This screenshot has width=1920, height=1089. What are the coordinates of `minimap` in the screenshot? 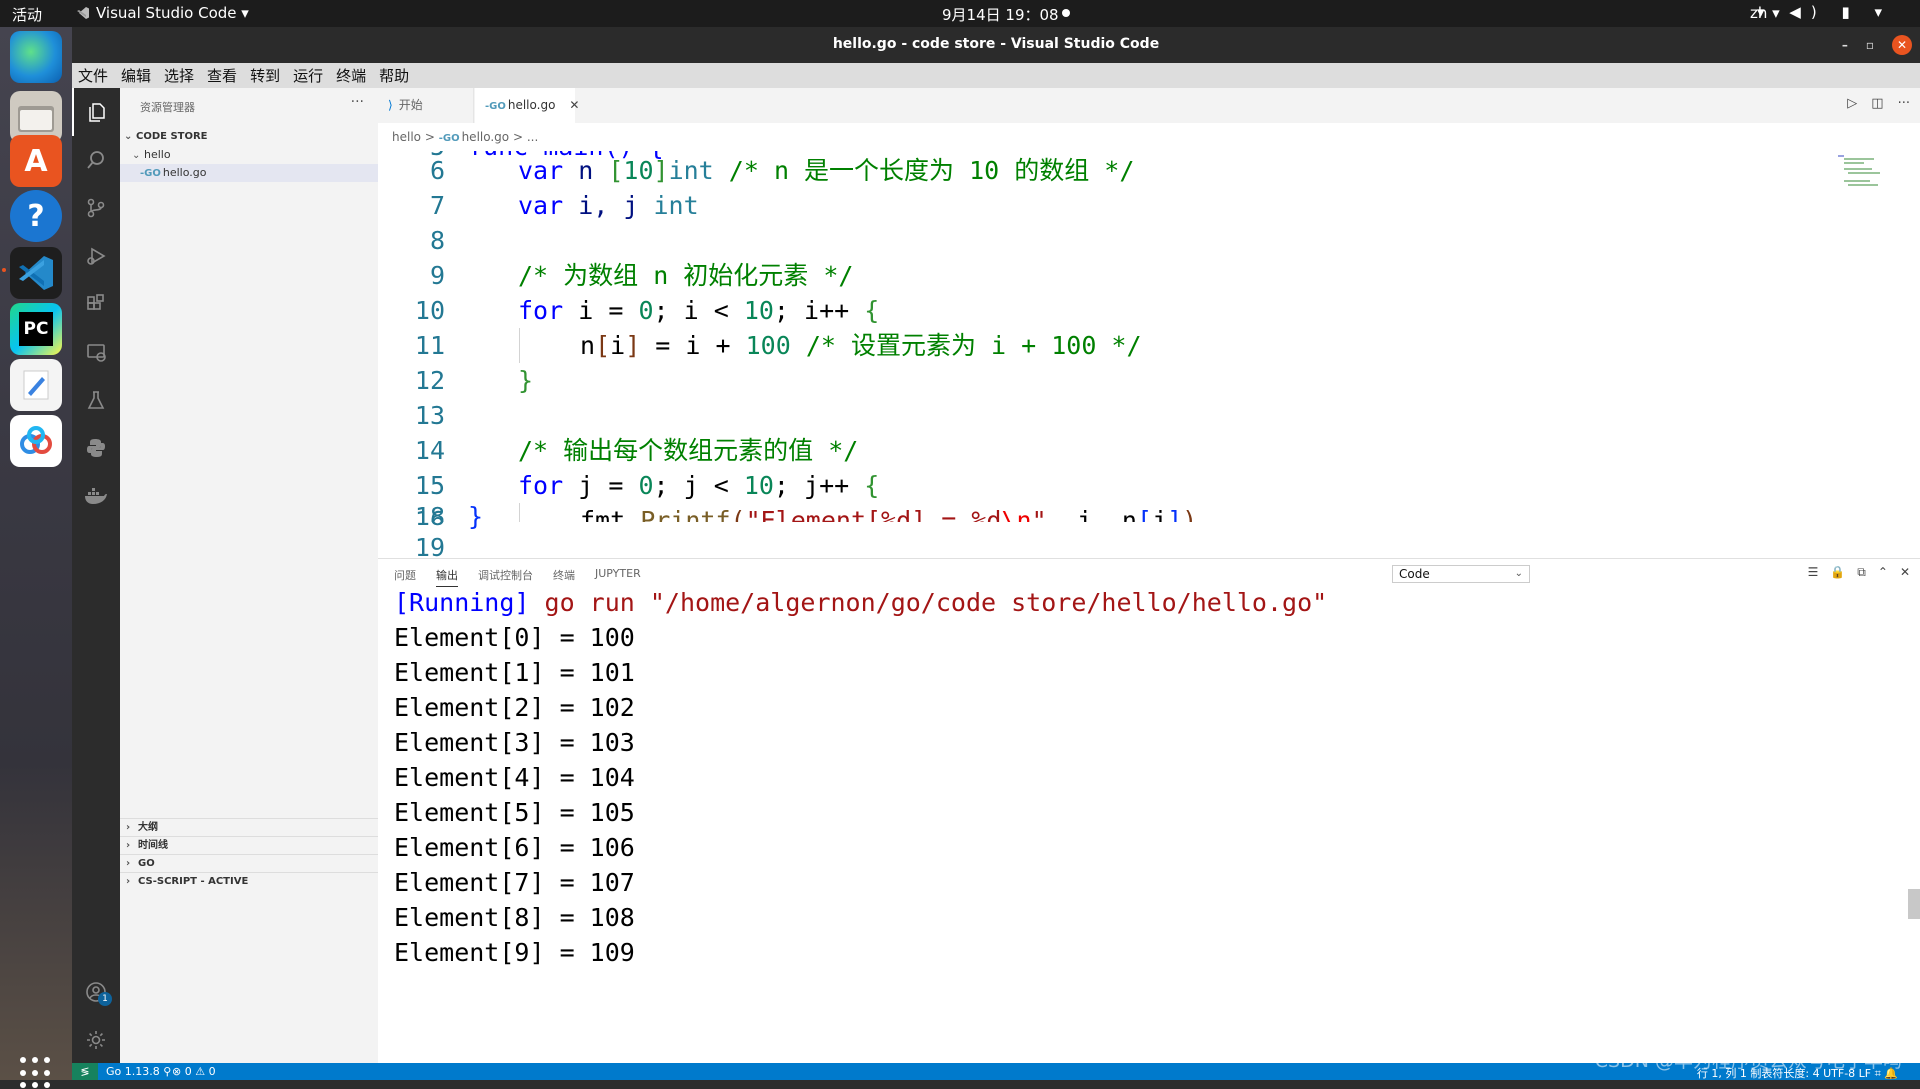 It's located at (1868, 171).